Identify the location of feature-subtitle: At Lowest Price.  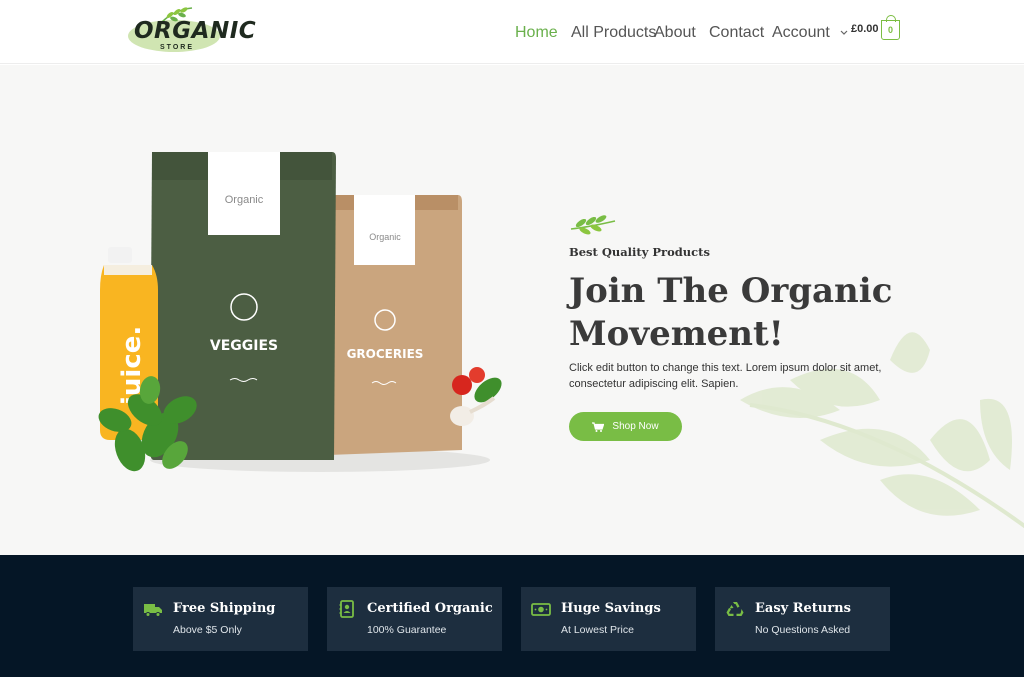
(597, 630).